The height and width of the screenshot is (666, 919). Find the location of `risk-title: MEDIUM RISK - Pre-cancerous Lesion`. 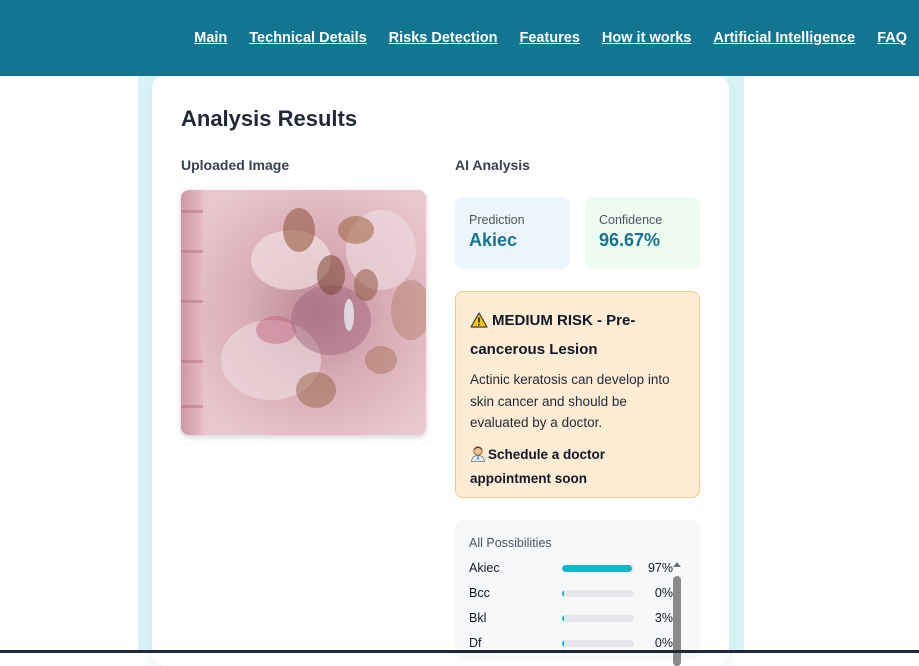

risk-title: MEDIUM RISK - Pre-cancerous Lesion is located at coordinates (553, 335).